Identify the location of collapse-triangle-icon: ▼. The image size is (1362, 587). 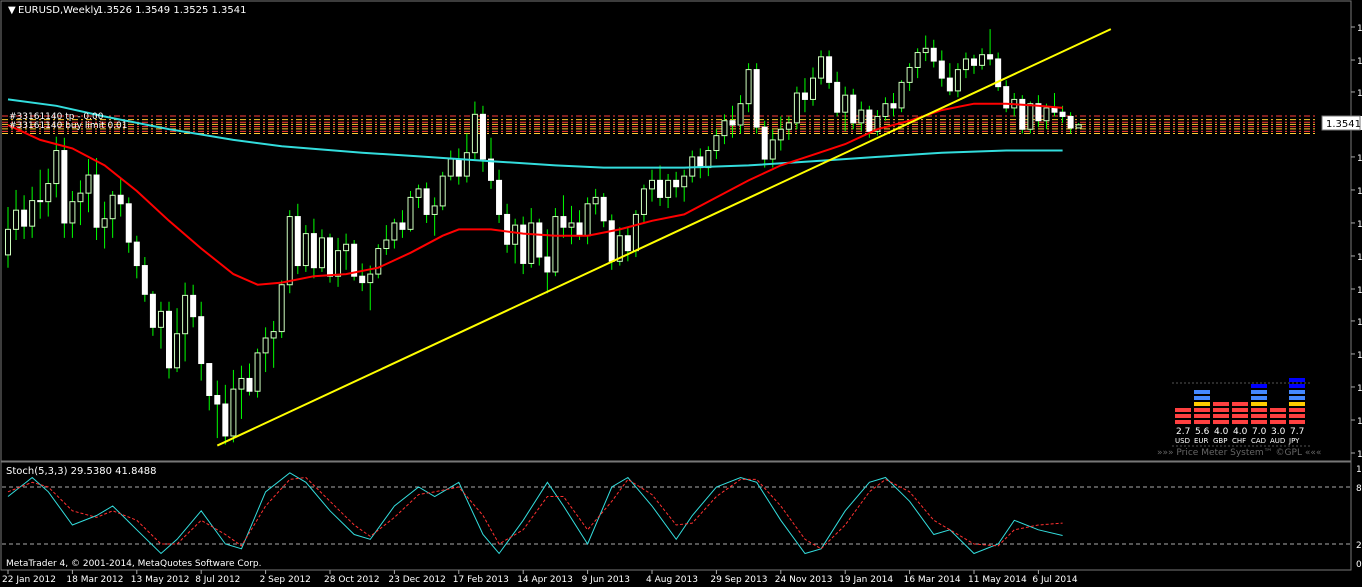
(12, 10).